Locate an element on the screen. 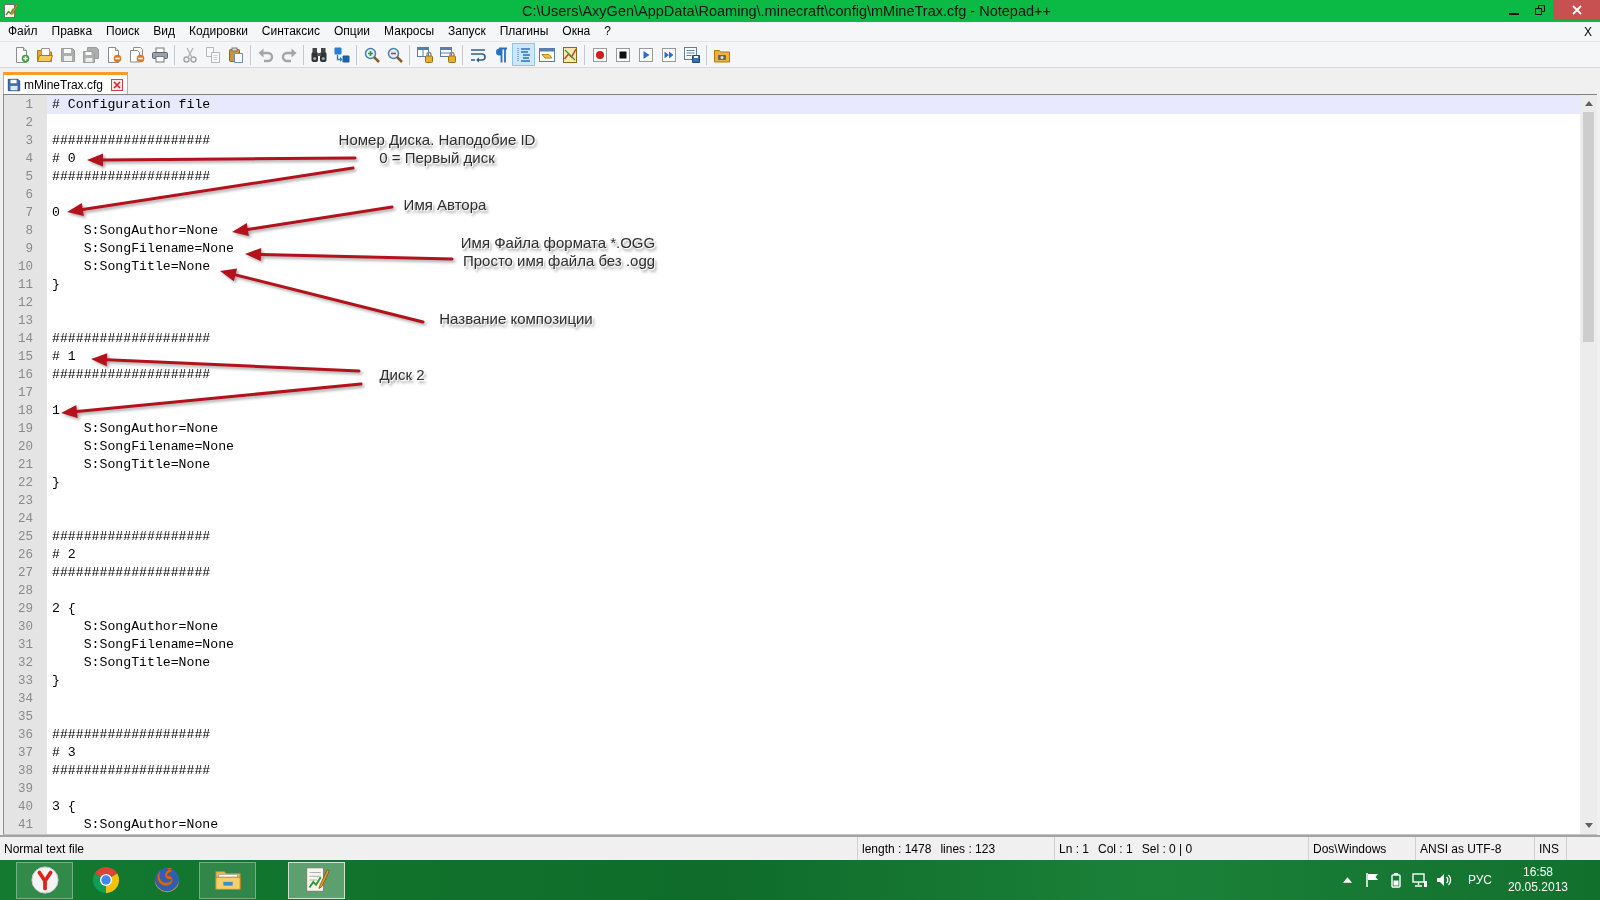  menu-item: Окна is located at coordinates (576, 31).